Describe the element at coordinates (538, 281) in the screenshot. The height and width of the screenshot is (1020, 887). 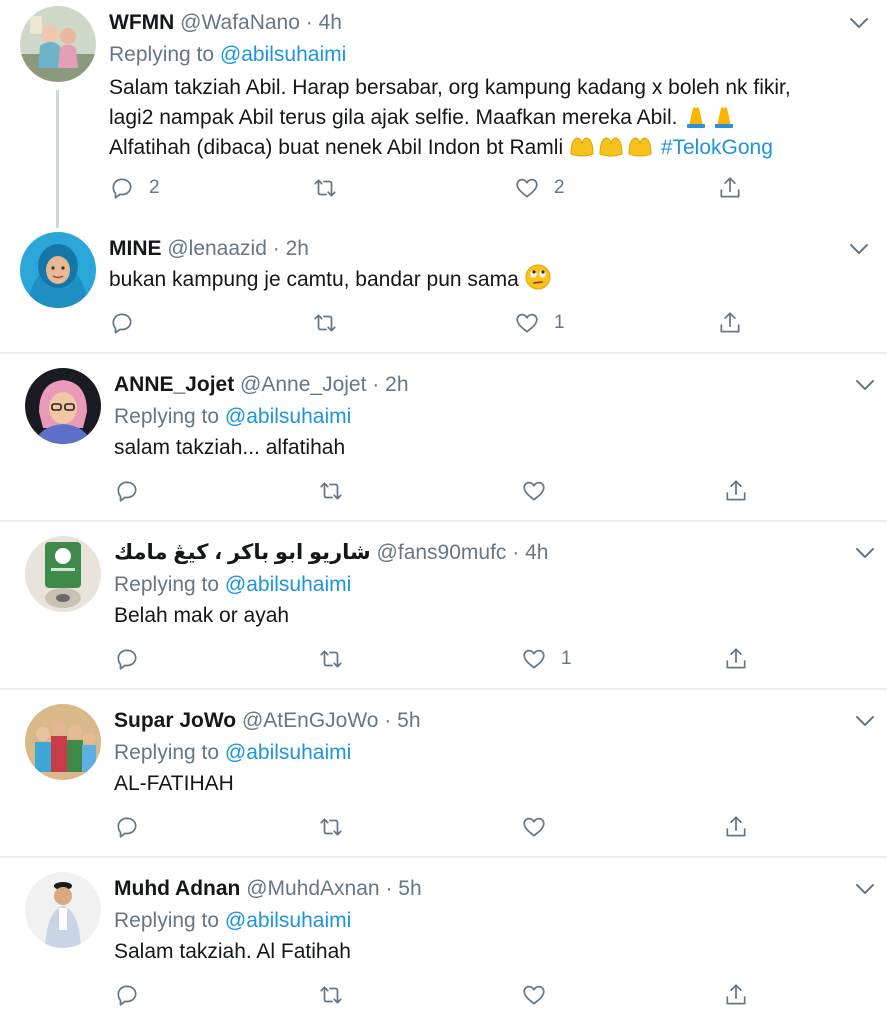
I see `rolling-eyes-emoji` at that location.